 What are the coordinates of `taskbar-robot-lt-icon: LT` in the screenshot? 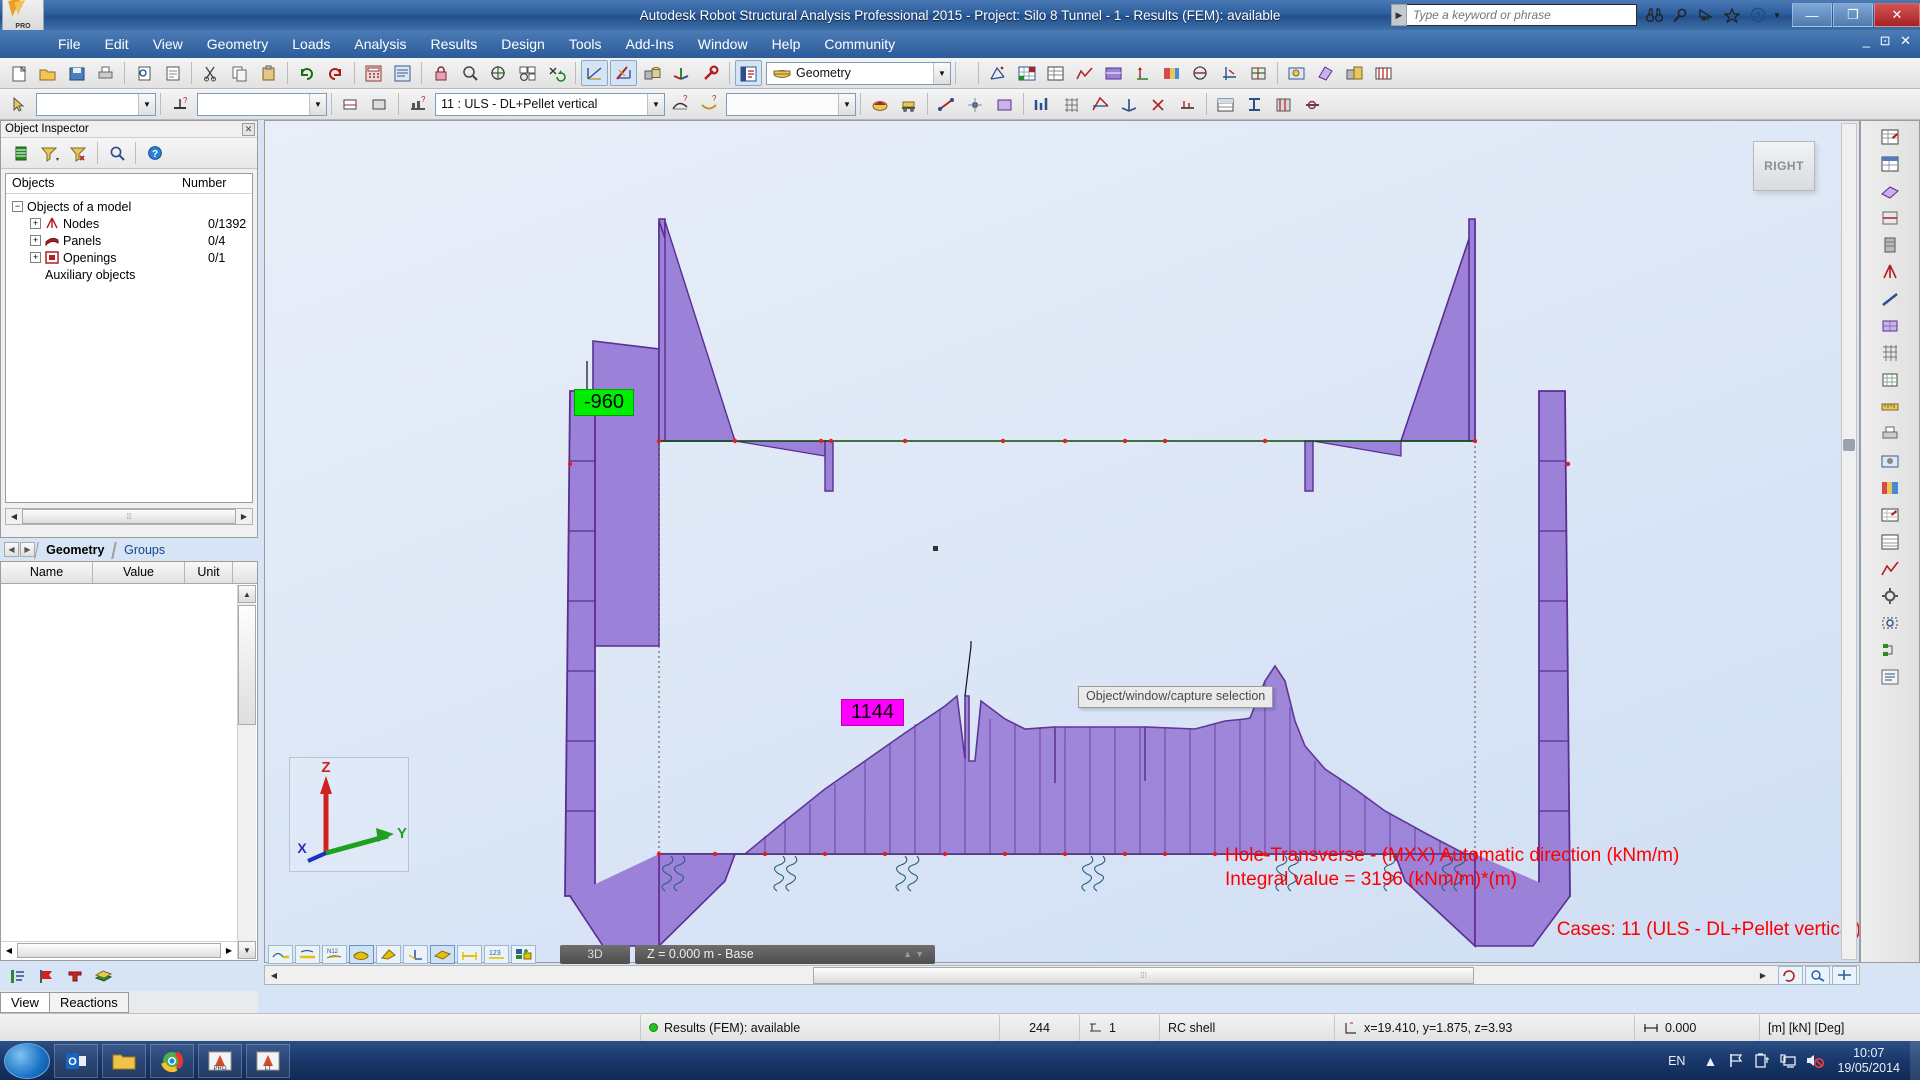 It's located at (268, 1060).